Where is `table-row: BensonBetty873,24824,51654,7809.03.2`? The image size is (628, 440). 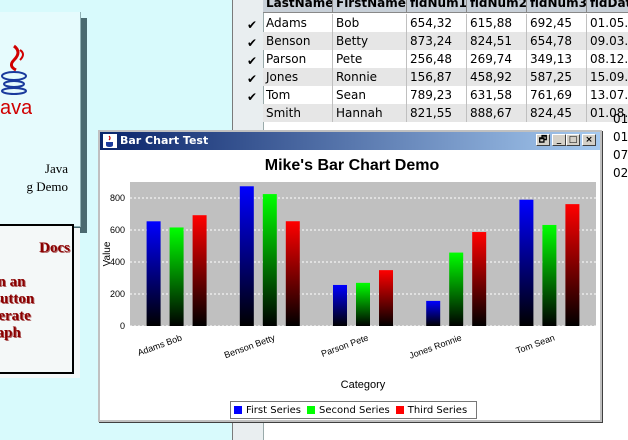 table-row: BensonBetty873,24824,51654,7809.03.2 is located at coordinates (445, 41).